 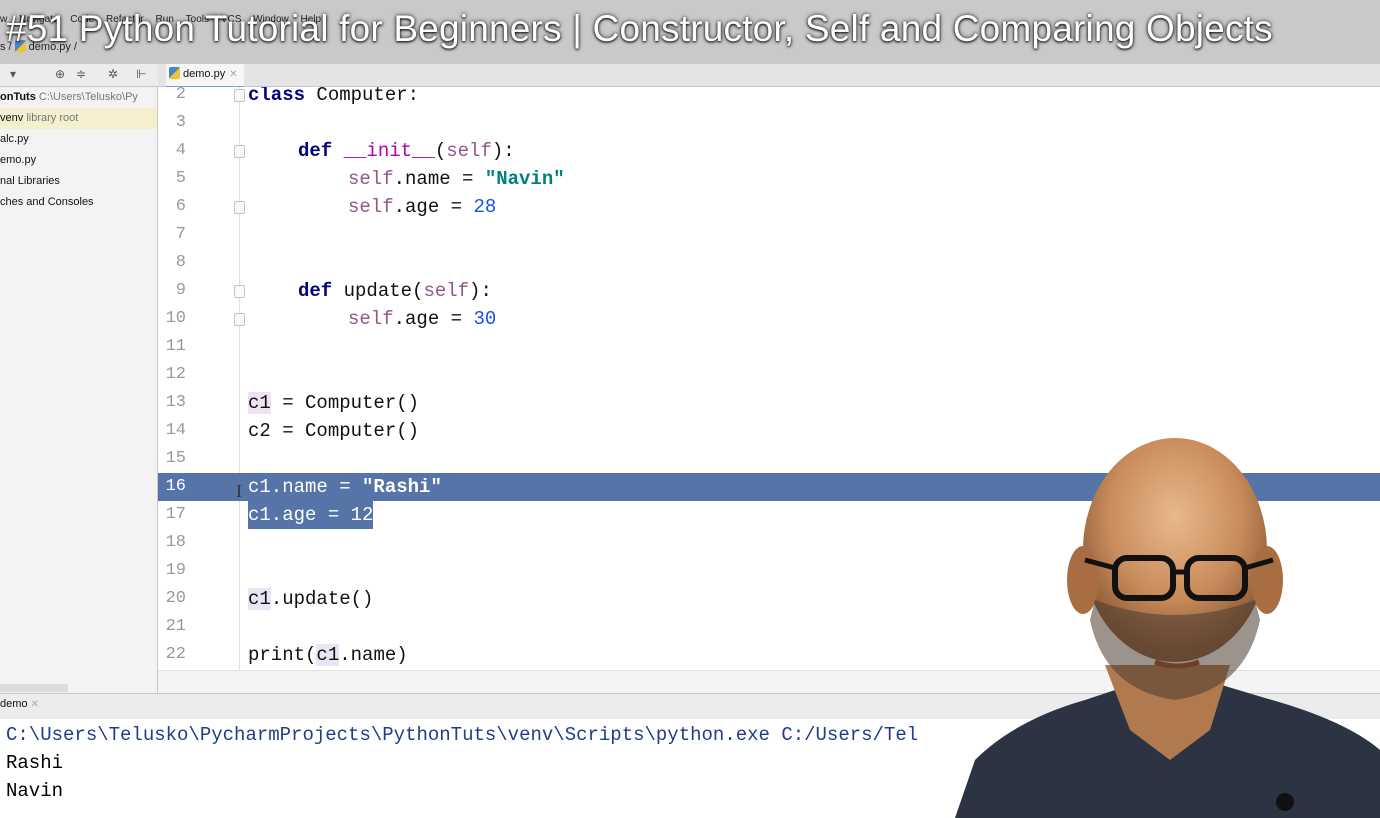 I want to click on code-text: print(c1.name), so click(x=328, y=655).